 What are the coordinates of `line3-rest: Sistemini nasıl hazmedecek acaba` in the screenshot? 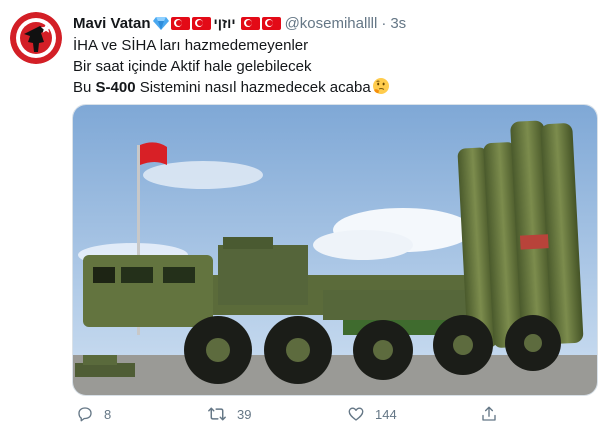 It's located at (253, 87).